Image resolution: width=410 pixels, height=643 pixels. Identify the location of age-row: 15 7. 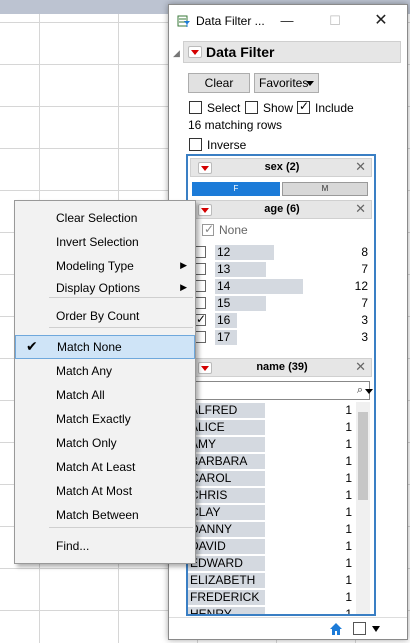
(283, 303).